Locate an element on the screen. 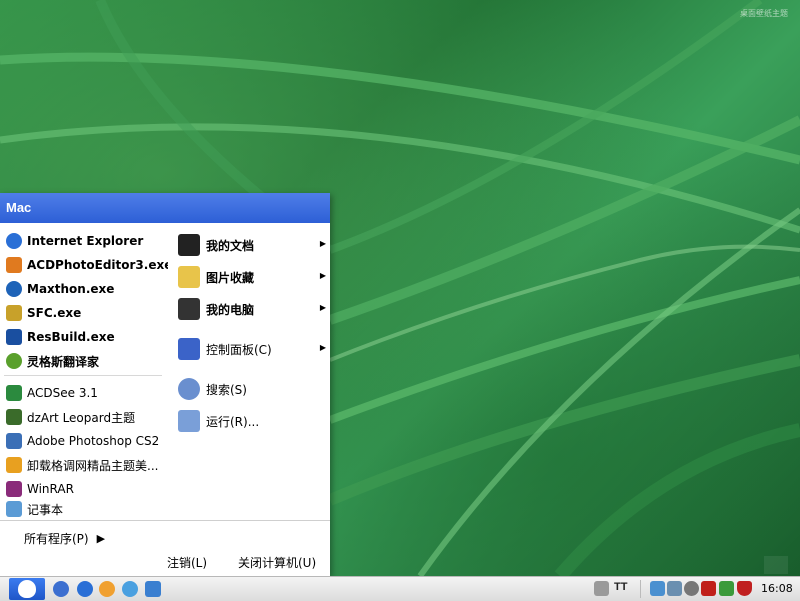  uninstall-icon is located at coordinates (14, 465).